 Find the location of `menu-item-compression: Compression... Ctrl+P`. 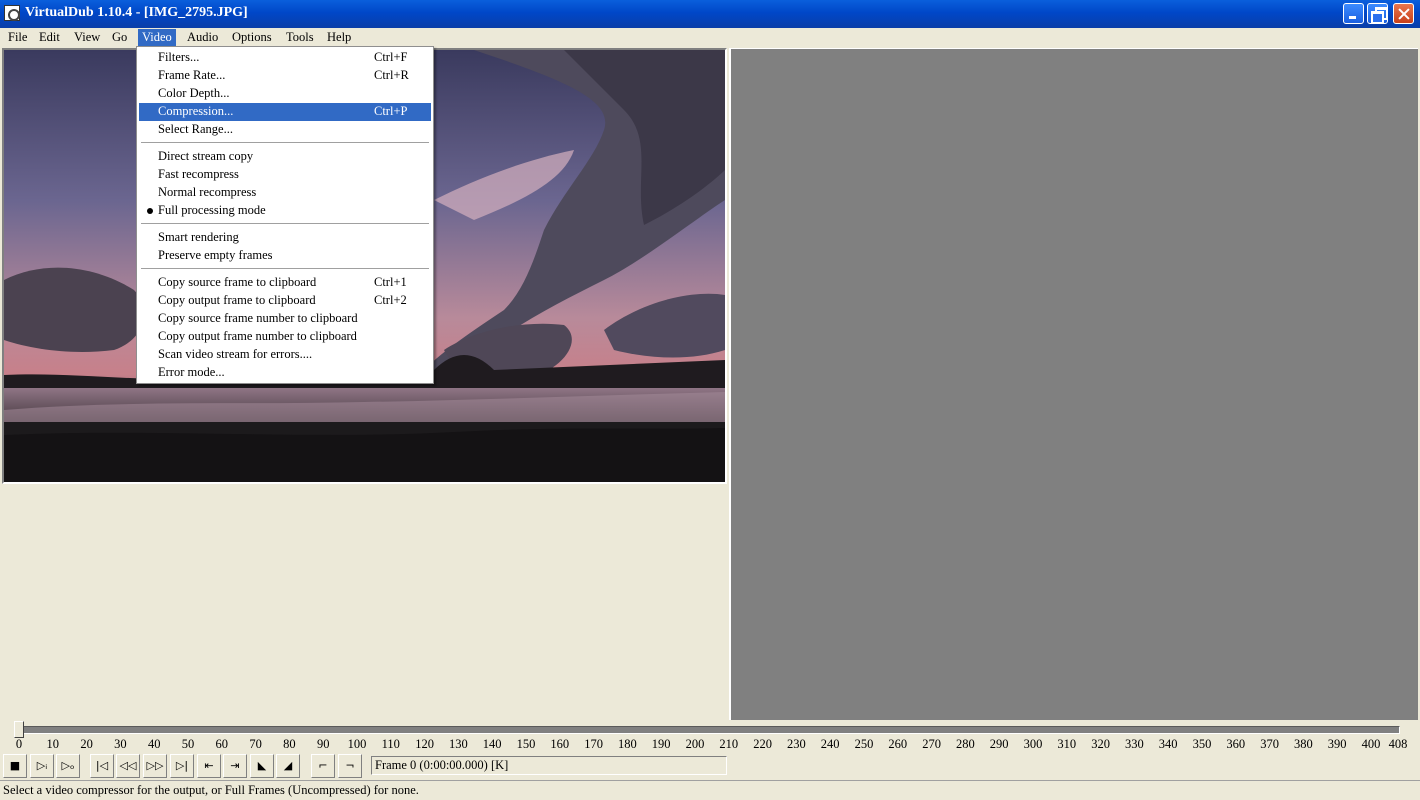

menu-item-compression: Compression... Ctrl+P is located at coordinates (285, 112).